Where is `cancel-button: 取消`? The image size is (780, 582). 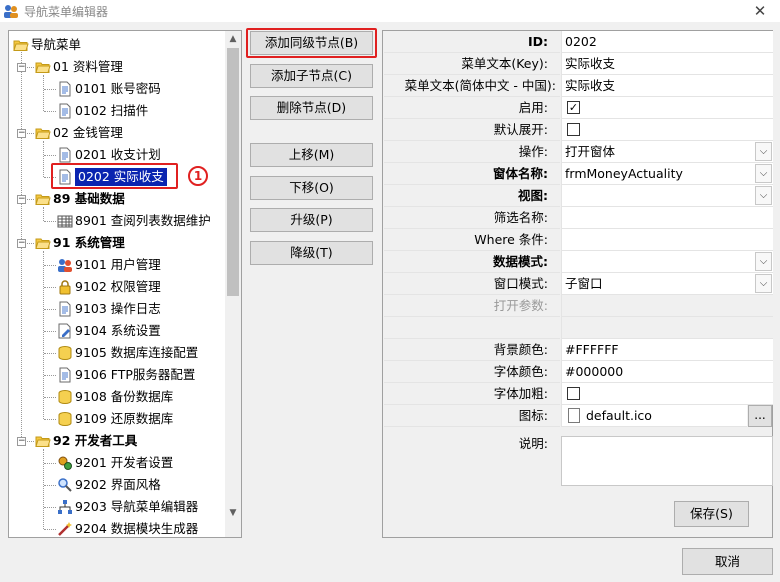
cancel-button: 取消 is located at coordinates (727, 561).